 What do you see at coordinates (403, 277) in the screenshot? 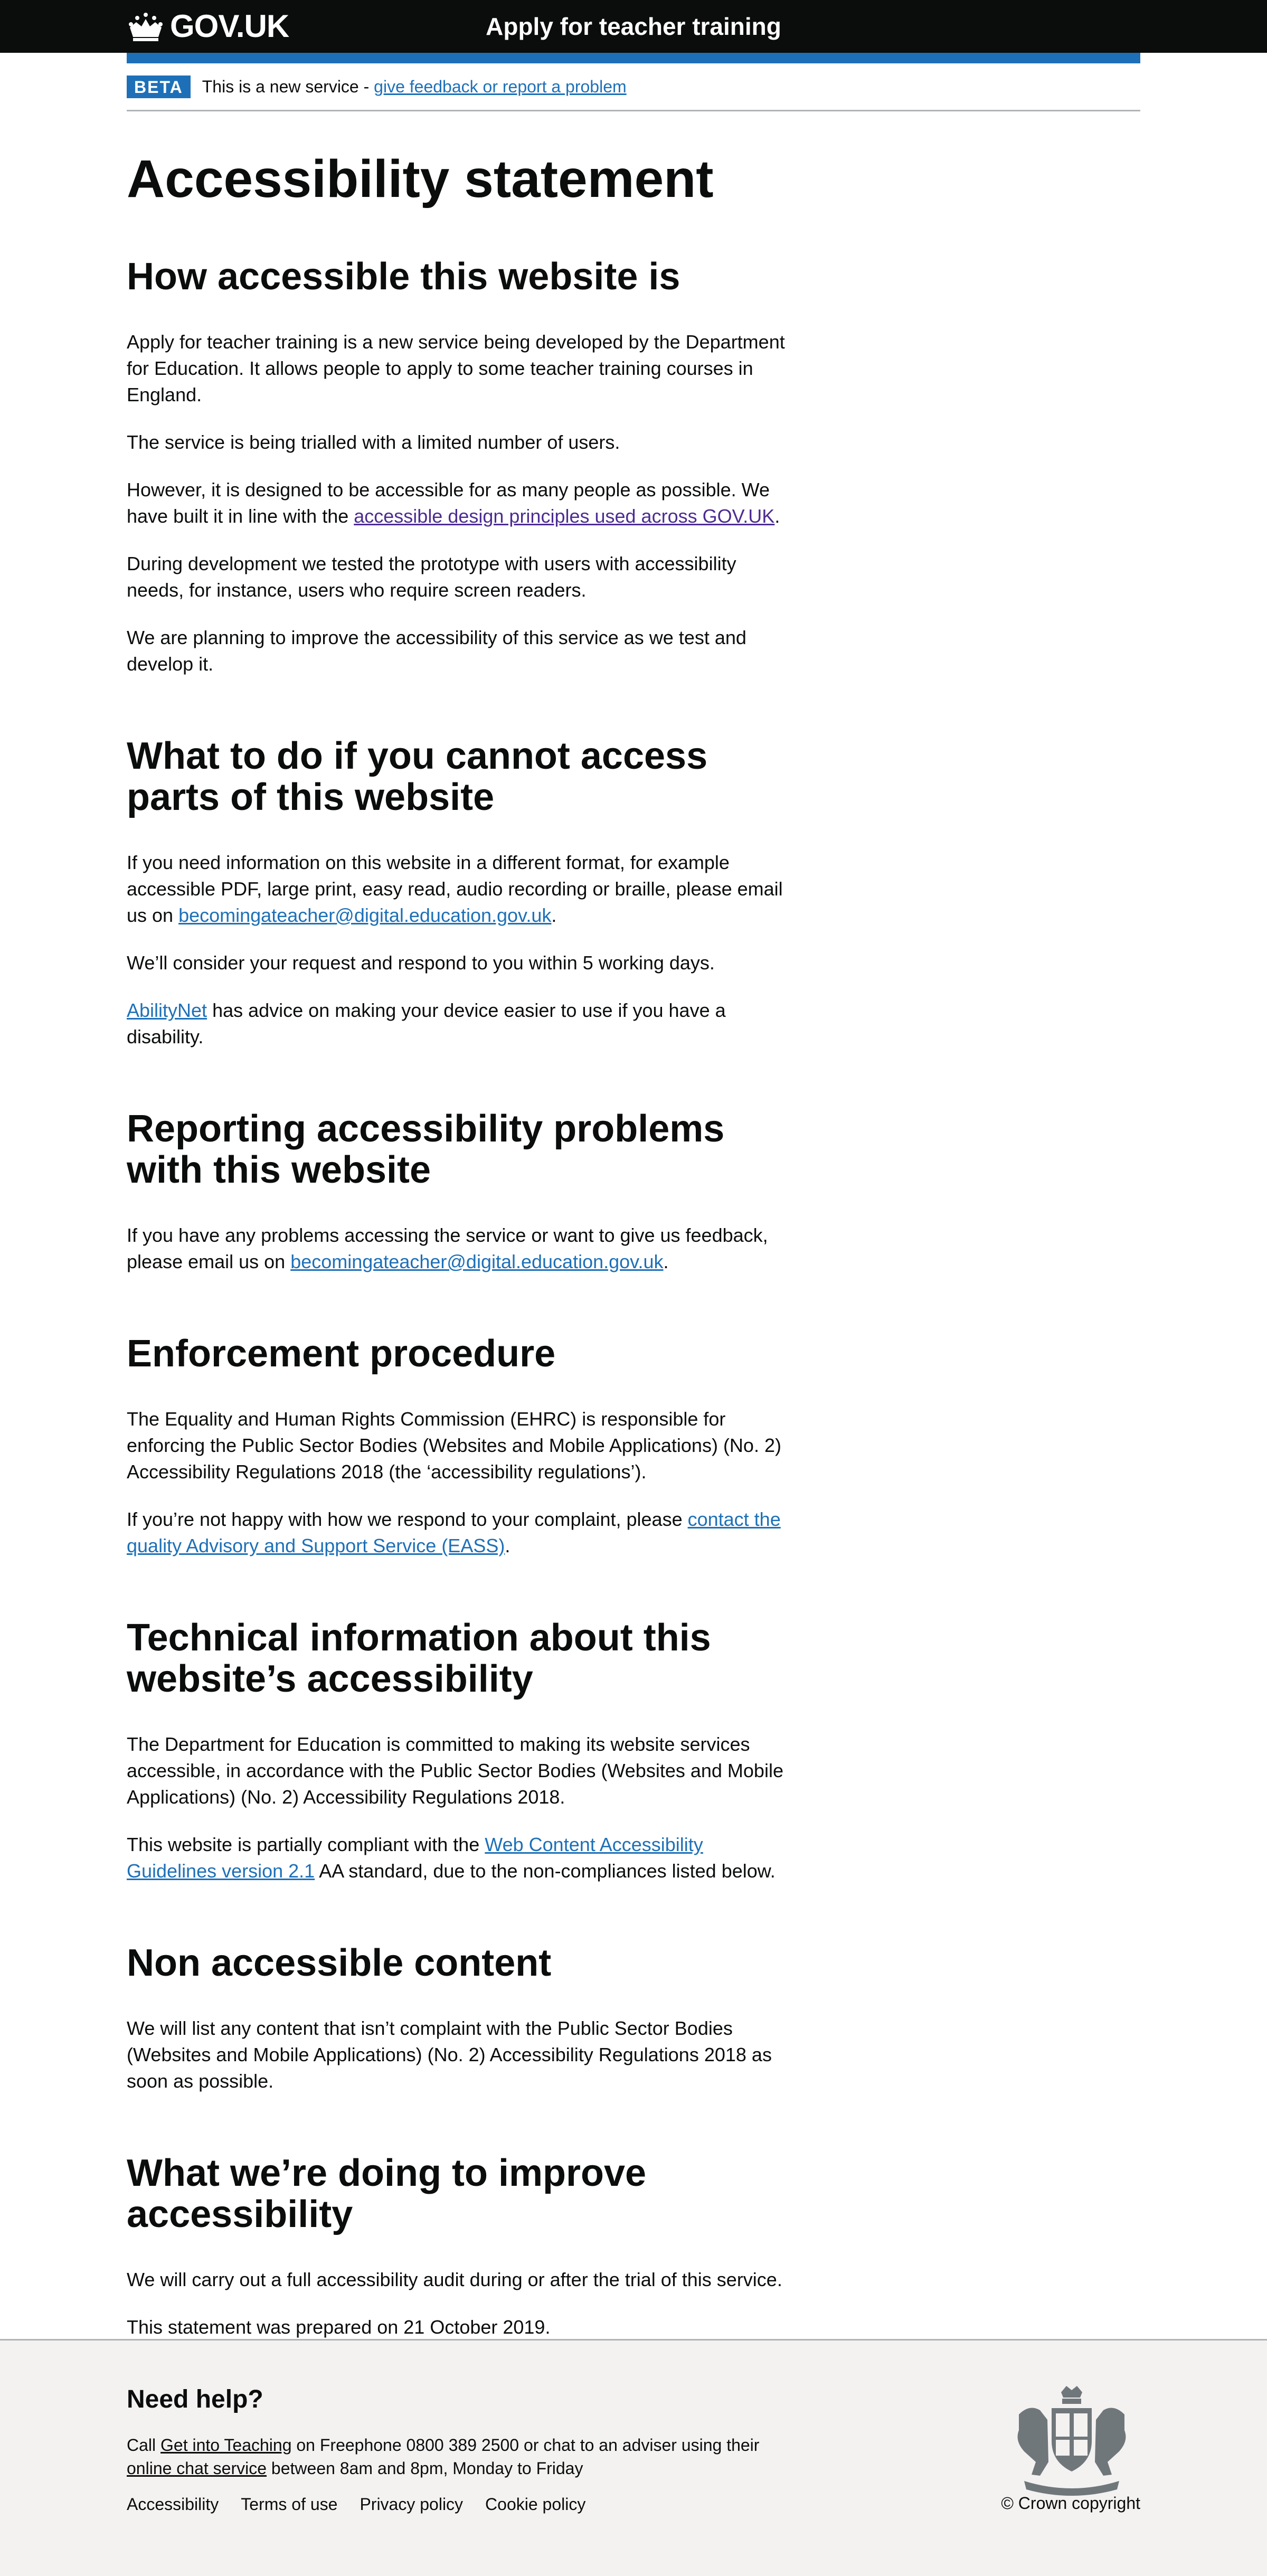
I see `section-heading-how-accessible: How accessible this website is` at bounding box center [403, 277].